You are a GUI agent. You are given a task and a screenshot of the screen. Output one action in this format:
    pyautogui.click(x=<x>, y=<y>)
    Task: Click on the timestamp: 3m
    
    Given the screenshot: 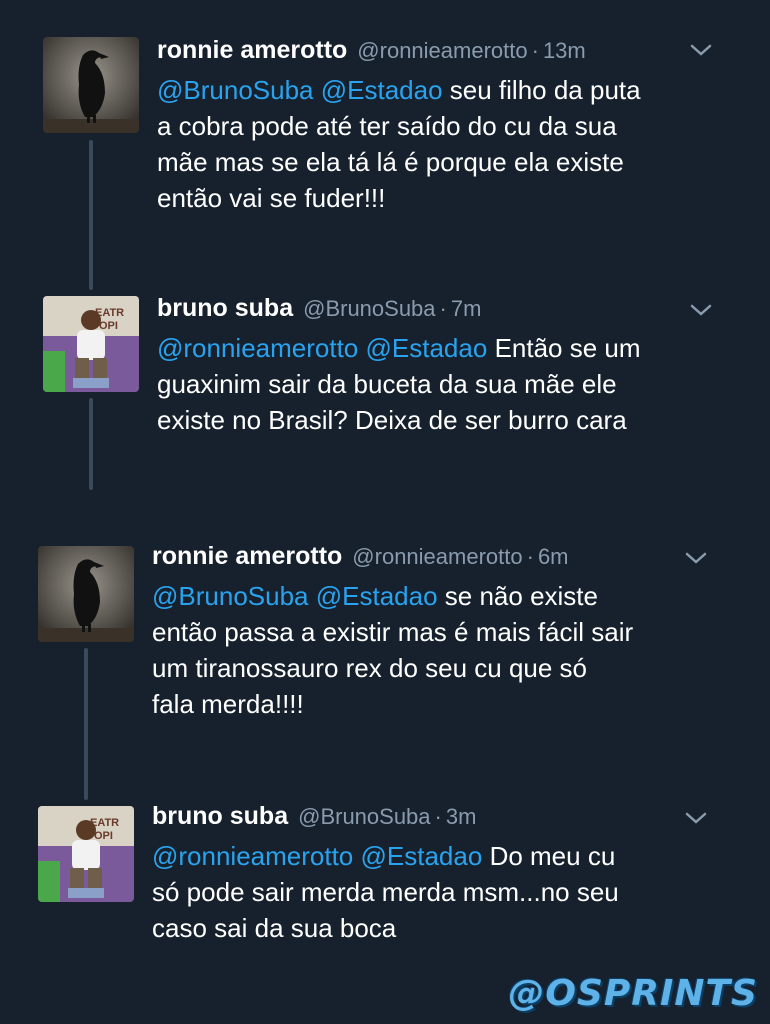 What is the action you would take?
    pyautogui.click(x=461, y=817)
    